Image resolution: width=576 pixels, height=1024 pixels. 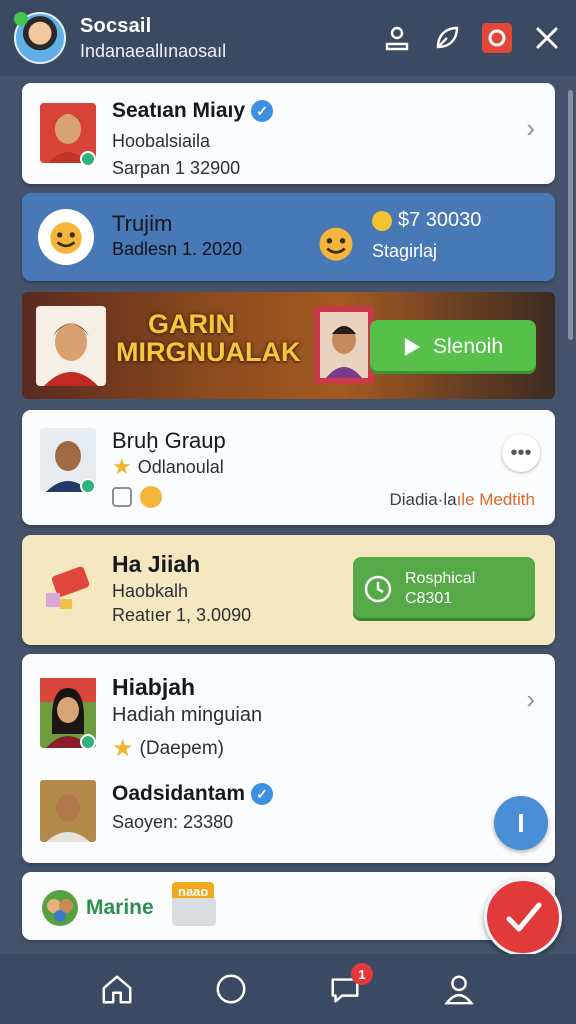 What do you see at coordinates (468, 346) in the screenshot?
I see `banner-button-label: Slenoih` at bounding box center [468, 346].